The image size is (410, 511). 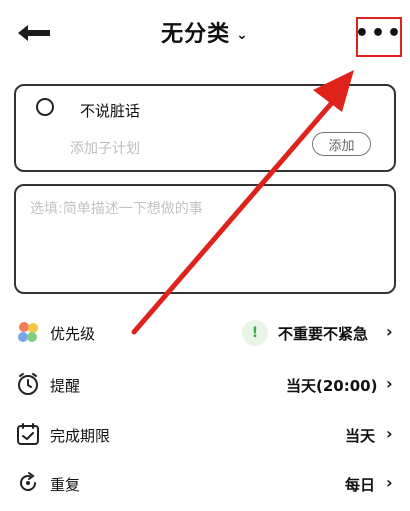 What do you see at coordinates (360, 435) in the screenshot?
I see `deadline-value: 当天` at bounding box center [360, 435].